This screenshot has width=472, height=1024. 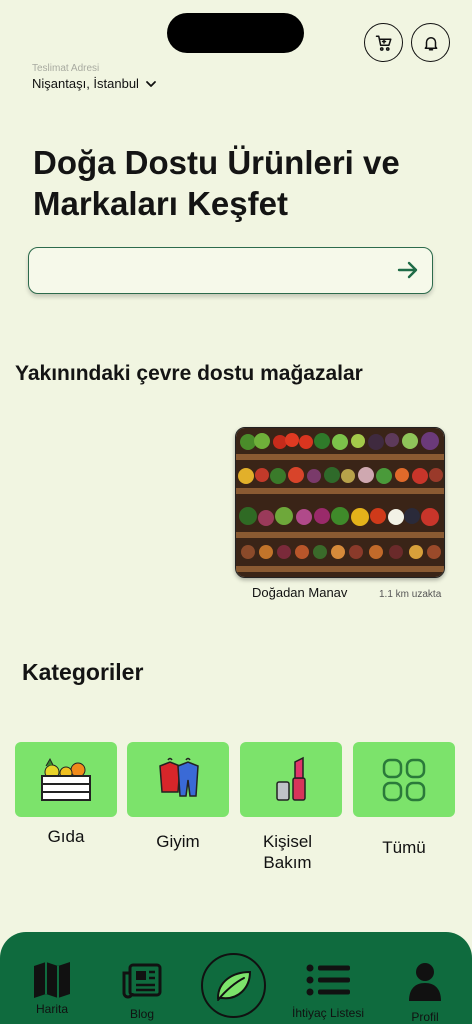 I want to click on store-distance: 1.1 km uzakta, so click(x=410, y=594).